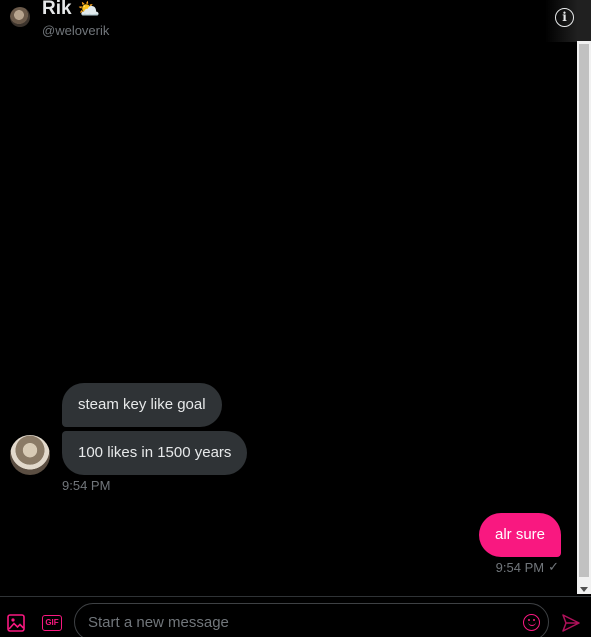 This screenshot has height=637, width=591. What do you see at coordinates (571, 623) in the screenshot?
I see `send-icon` at bounding box center [571, 623].